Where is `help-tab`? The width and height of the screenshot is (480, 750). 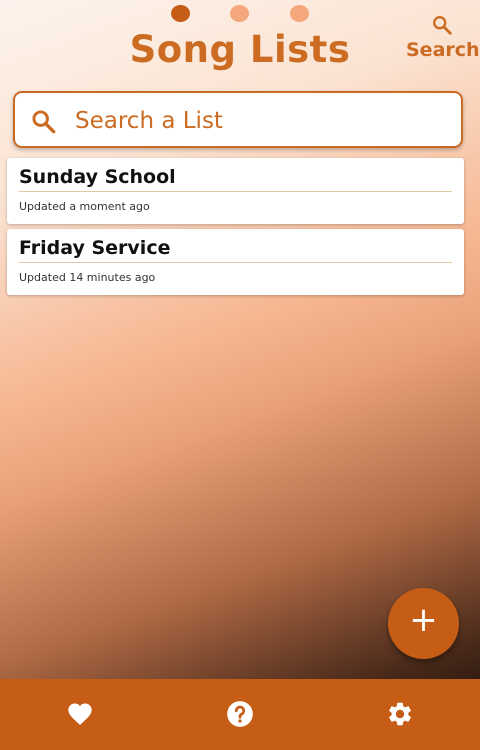
help-tab is located at coordinates (240, 714).